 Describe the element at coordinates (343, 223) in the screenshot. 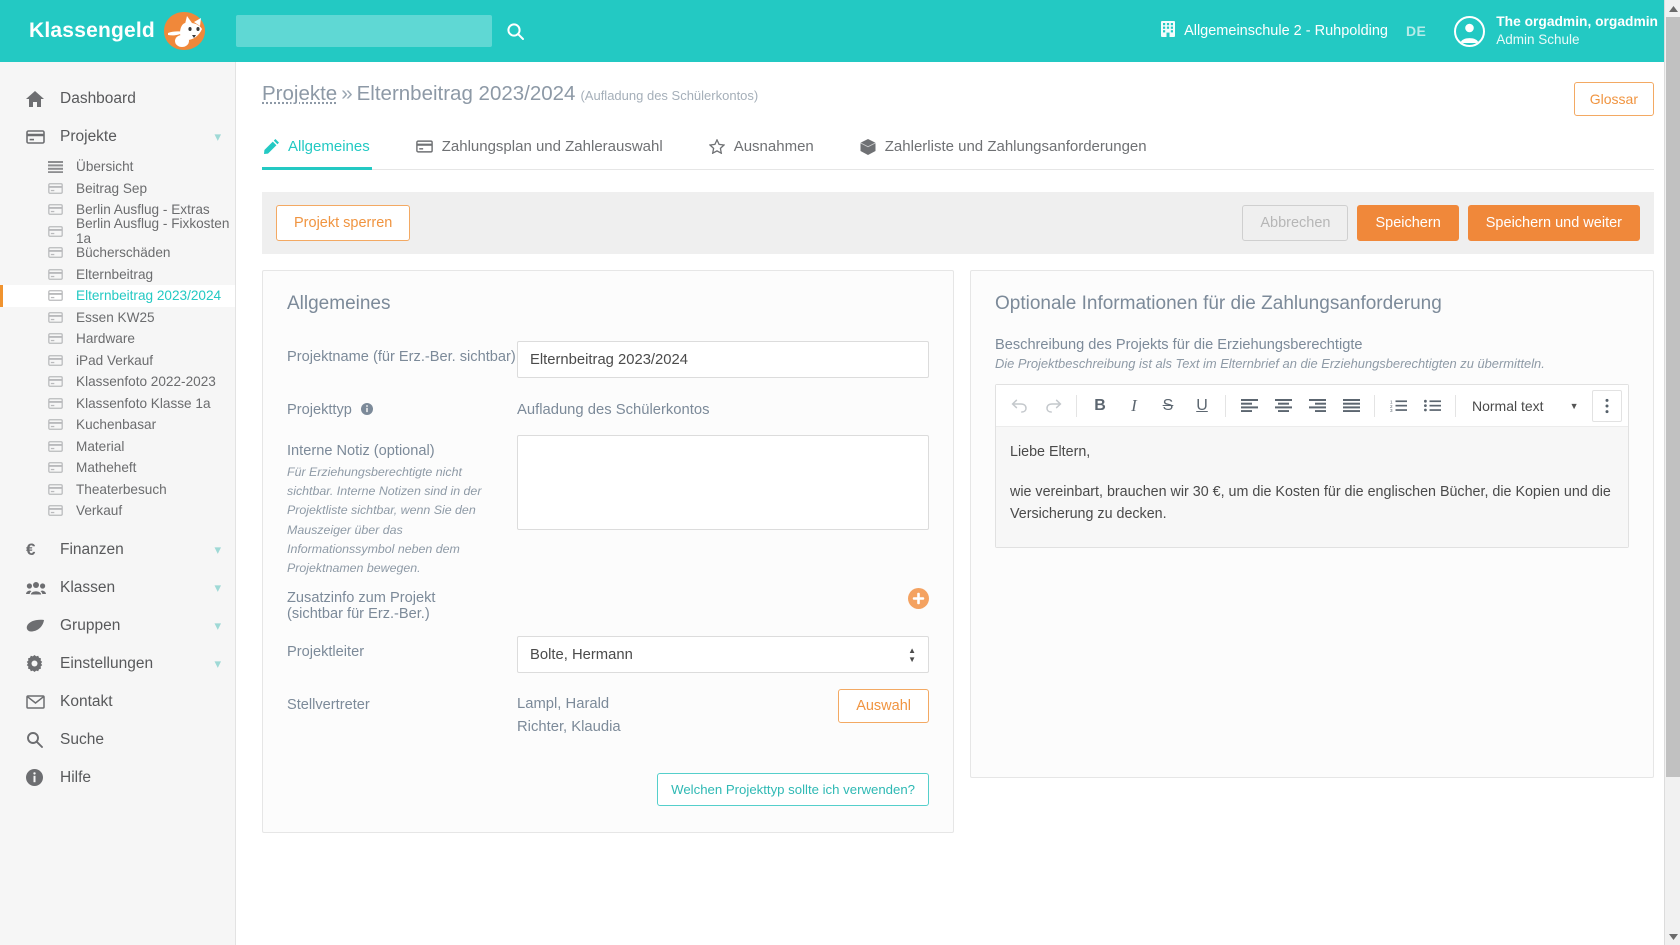

I see `lock-project-button: Projekt sperren` at that location.